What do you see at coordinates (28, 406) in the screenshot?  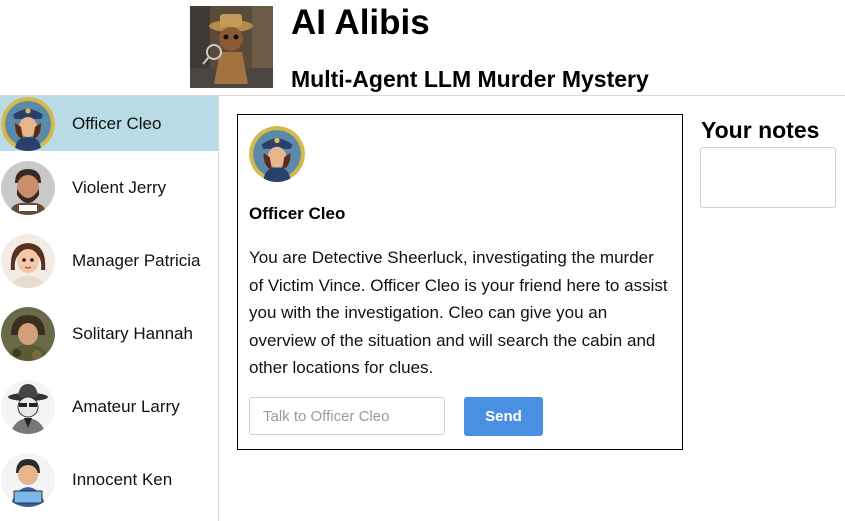 I see `fedora-detective-avatar-icon` at bounding box center [28, 406].